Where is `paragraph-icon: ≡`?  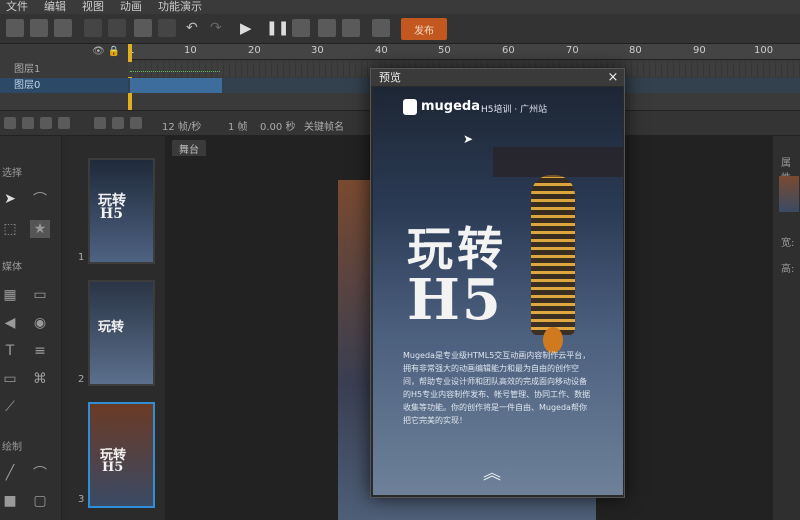 paragraph-icon: ≡ is located at coordinates (40, 351).